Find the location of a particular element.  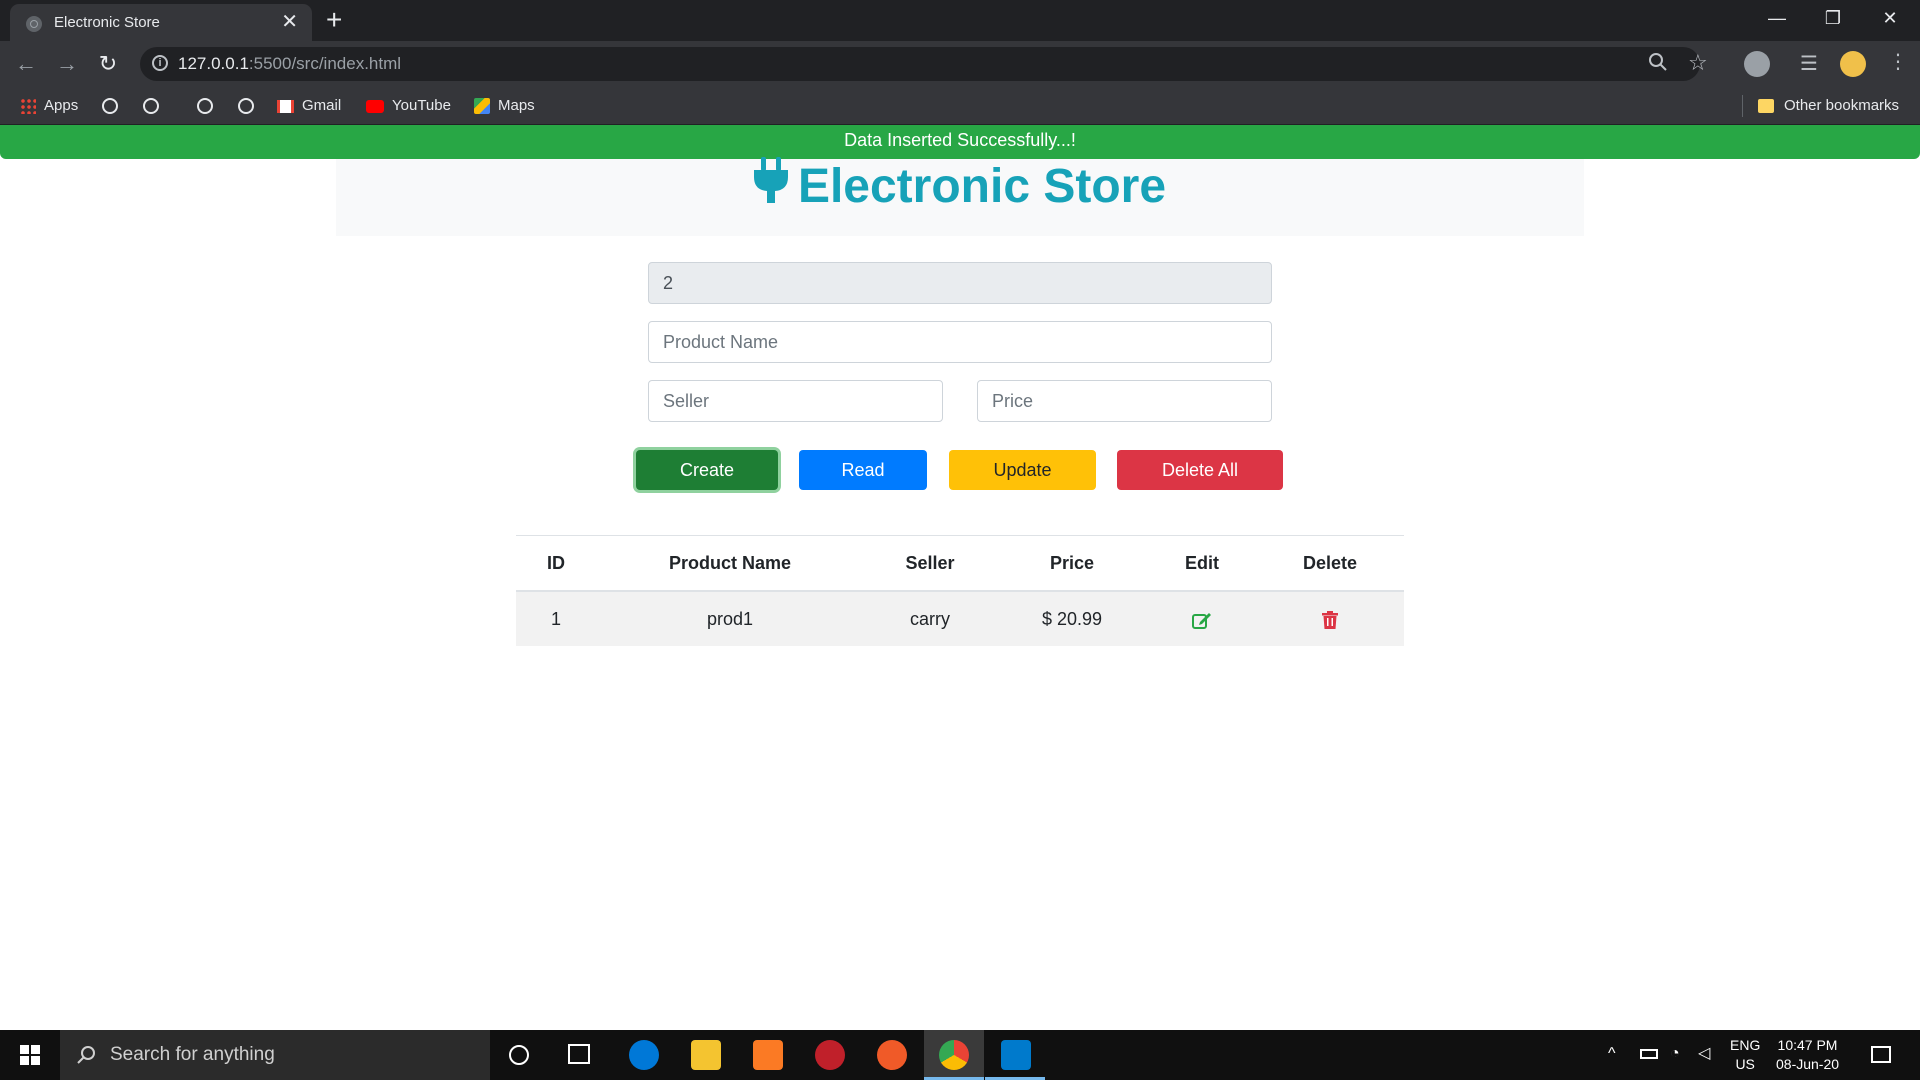

back-icon: ← is located at coordinates (26, 64).